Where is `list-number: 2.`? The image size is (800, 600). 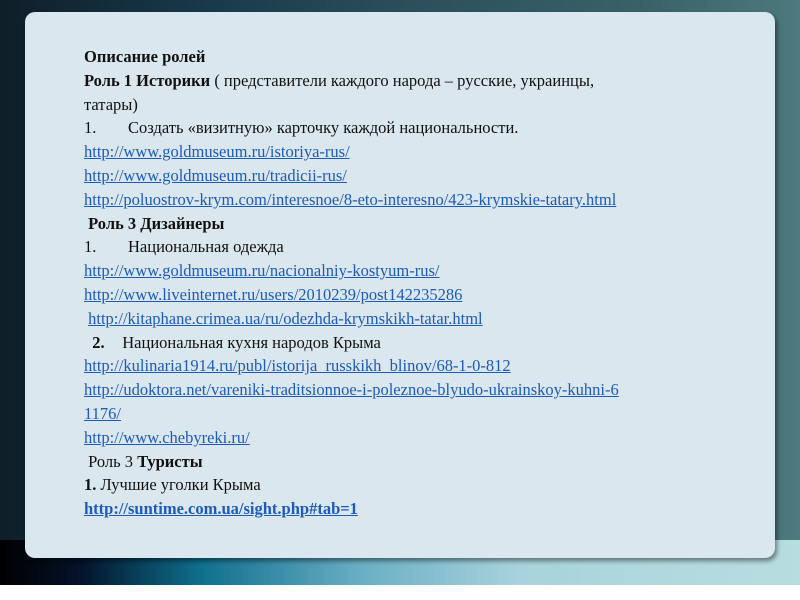
list-number: 2. is located at coordinates (98, 342).